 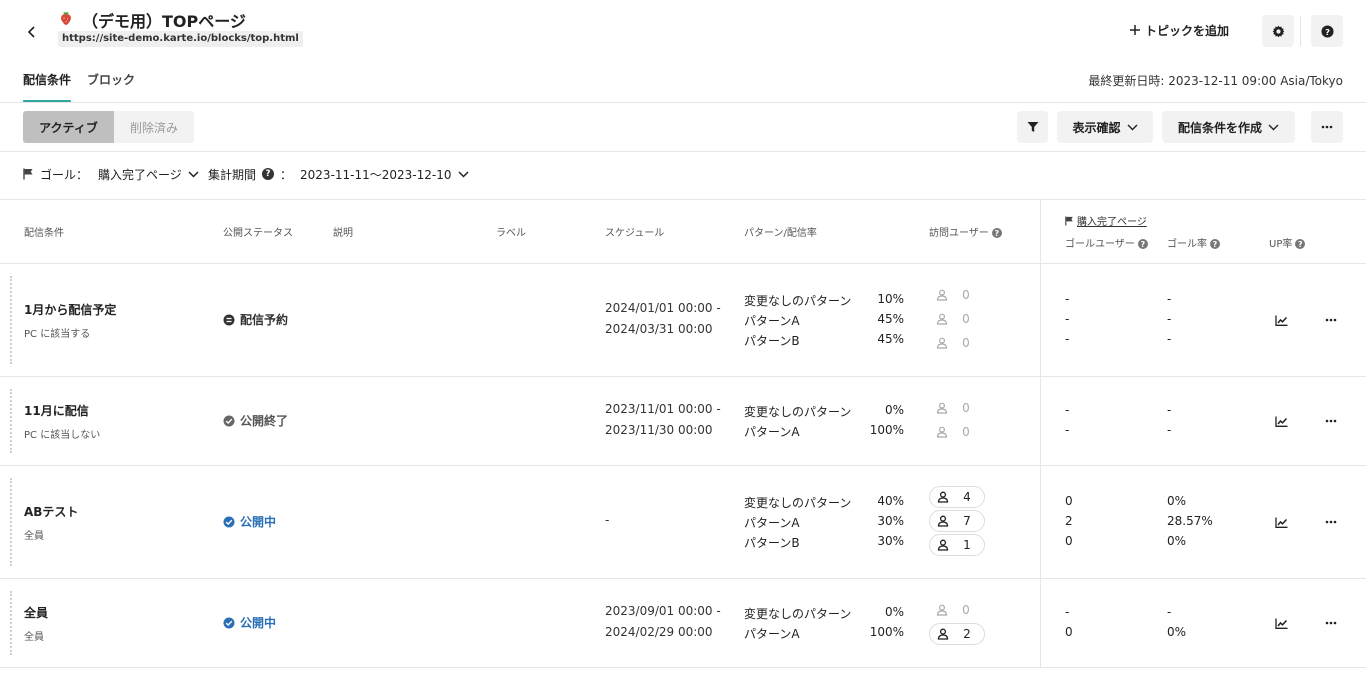 I want to click on settings-button, so click(x=1278, y=31).